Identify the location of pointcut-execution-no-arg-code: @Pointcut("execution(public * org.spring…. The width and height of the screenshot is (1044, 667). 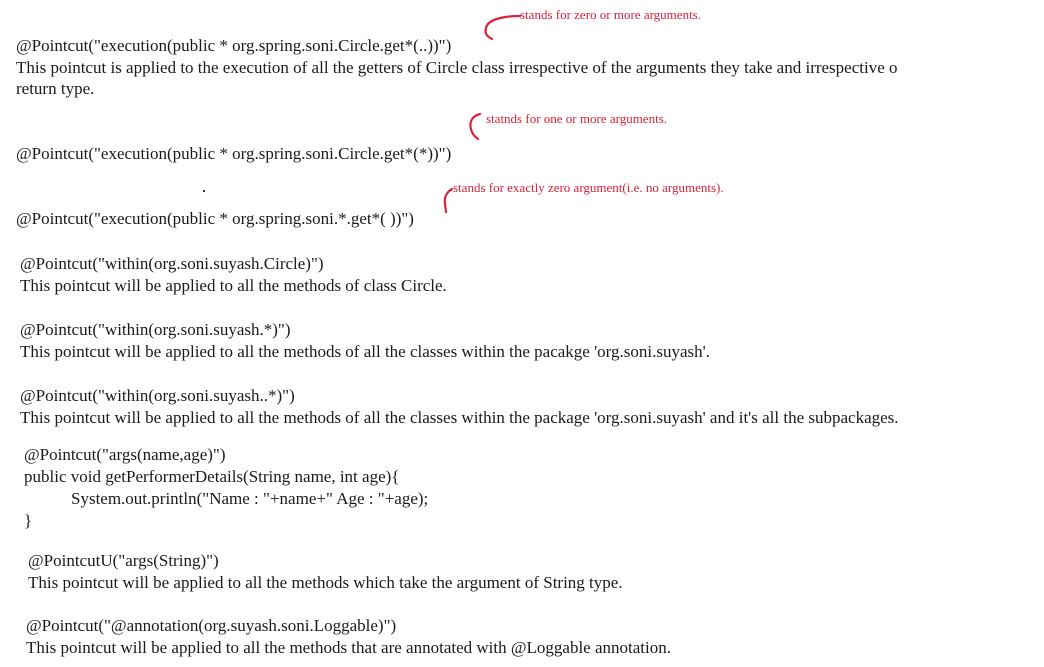
(215, 218).